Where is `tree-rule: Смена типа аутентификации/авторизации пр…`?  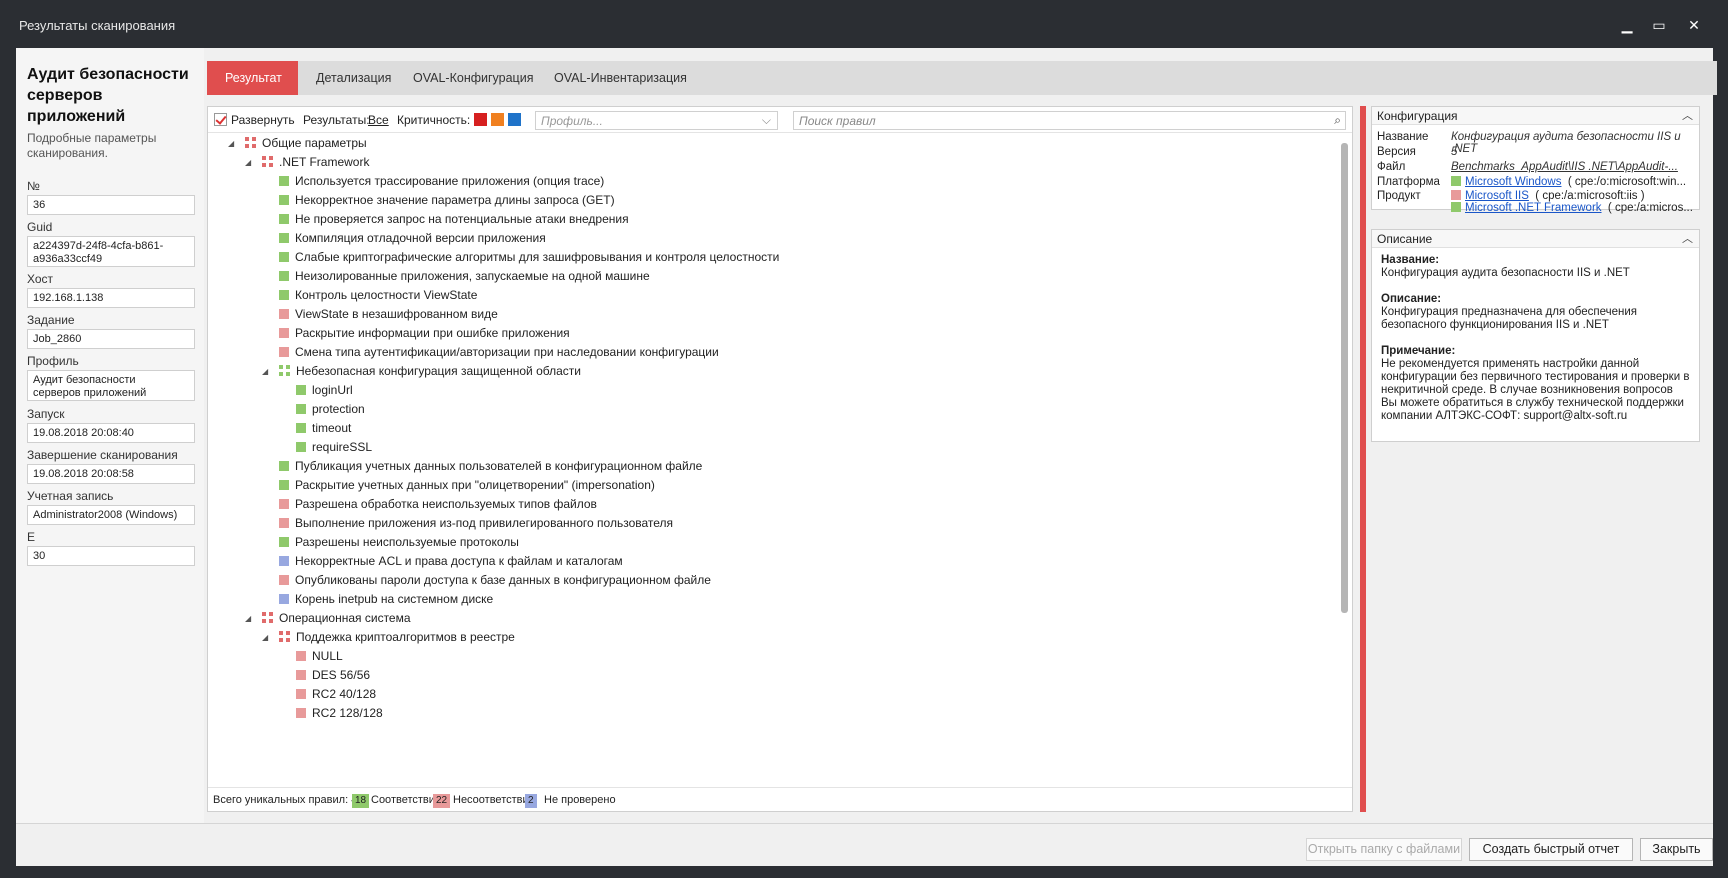
tree-rule: Смена типа аутентификации/авторизации пр… is located at coordinates (499, 352).